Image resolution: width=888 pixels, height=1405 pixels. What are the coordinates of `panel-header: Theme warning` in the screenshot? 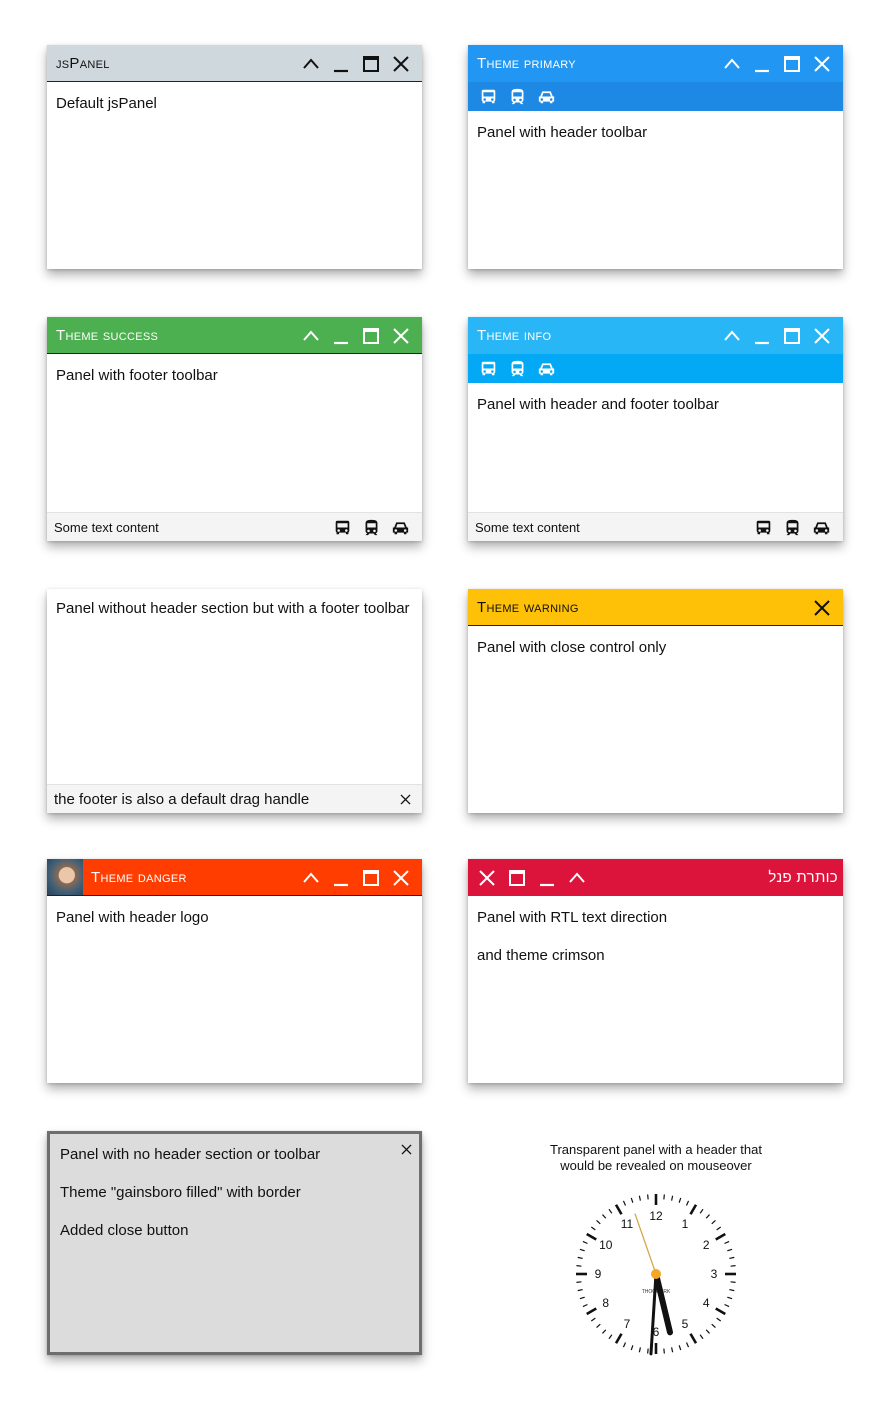 It's located at (655, 607).